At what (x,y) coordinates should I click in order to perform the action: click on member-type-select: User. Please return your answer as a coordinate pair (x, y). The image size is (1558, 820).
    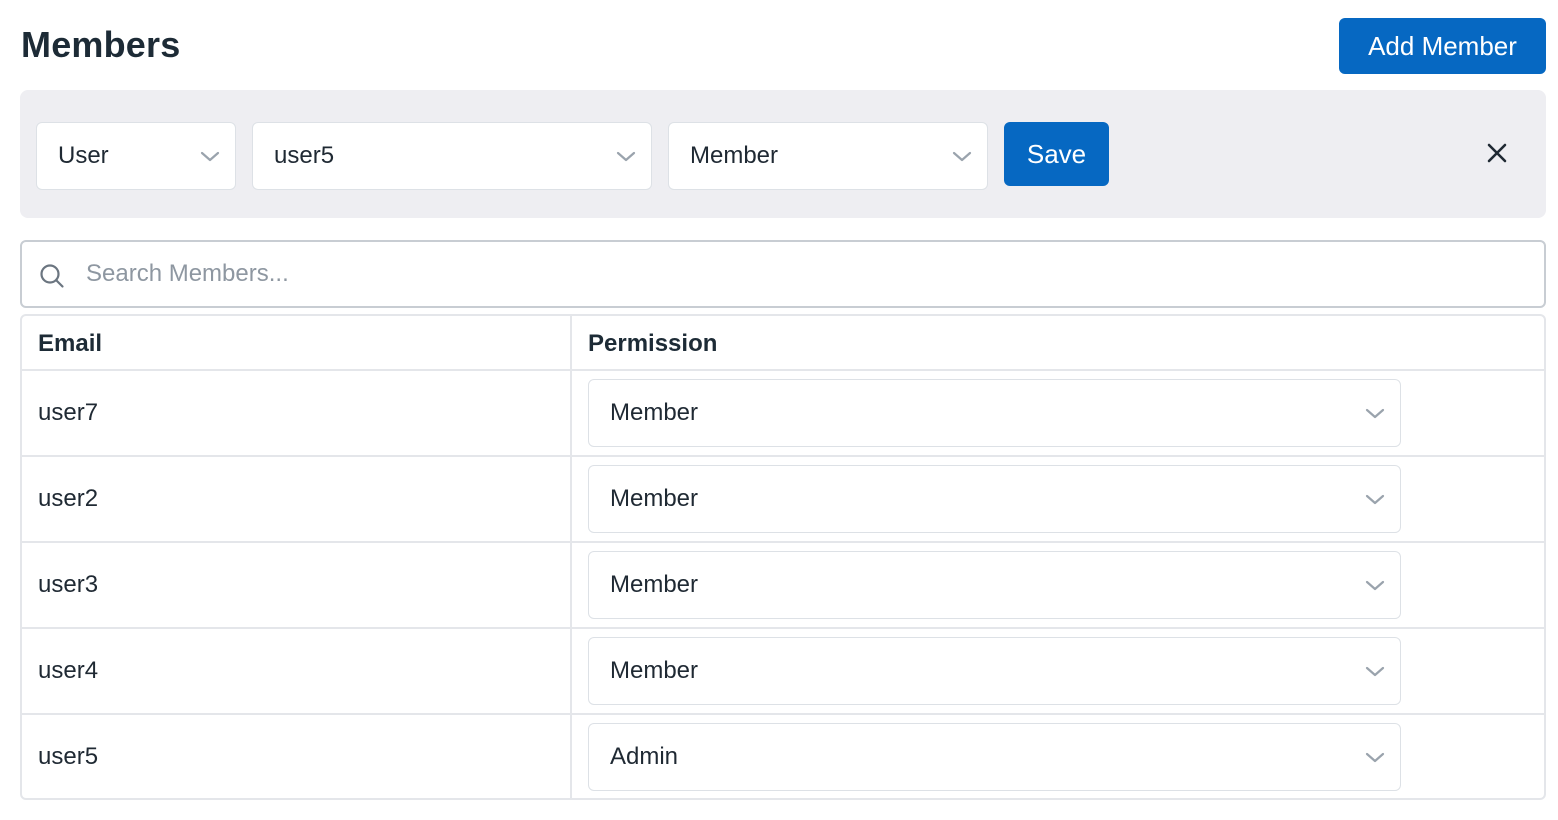
    Looking at the image, I should click on (136, 156).